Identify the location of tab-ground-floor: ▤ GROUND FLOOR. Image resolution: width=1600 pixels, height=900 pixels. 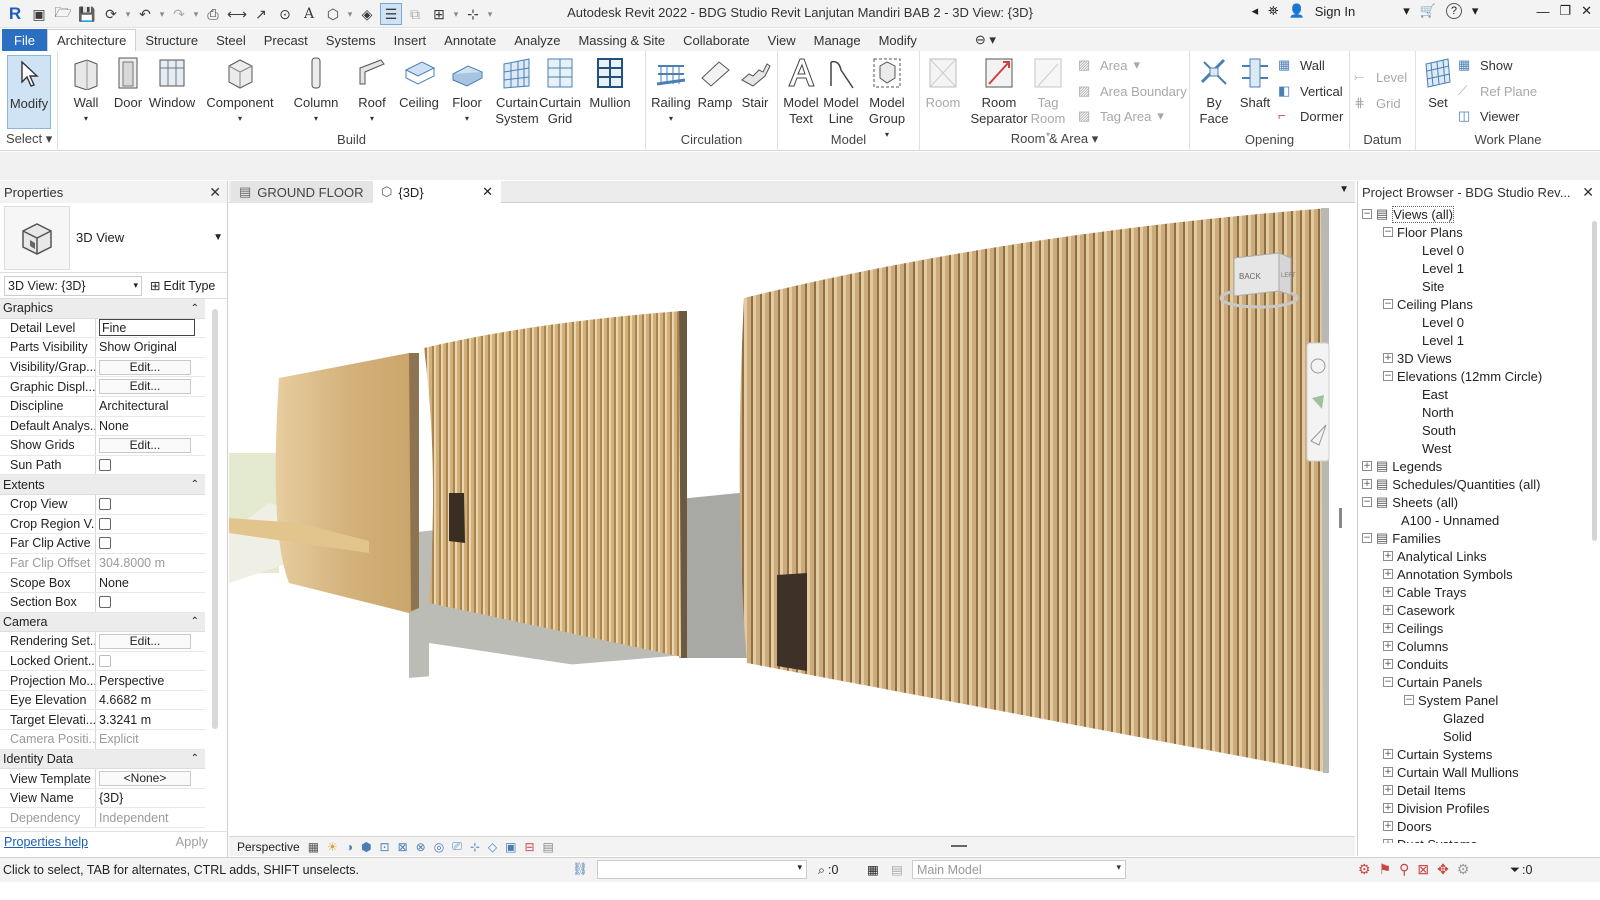
(302, 192).